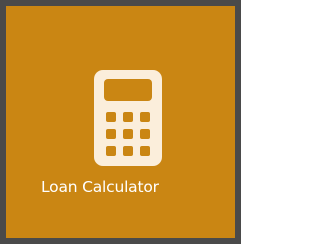 This screenshot has height=244, width=320. I want to click on calculator-icon, so click(128, 118).